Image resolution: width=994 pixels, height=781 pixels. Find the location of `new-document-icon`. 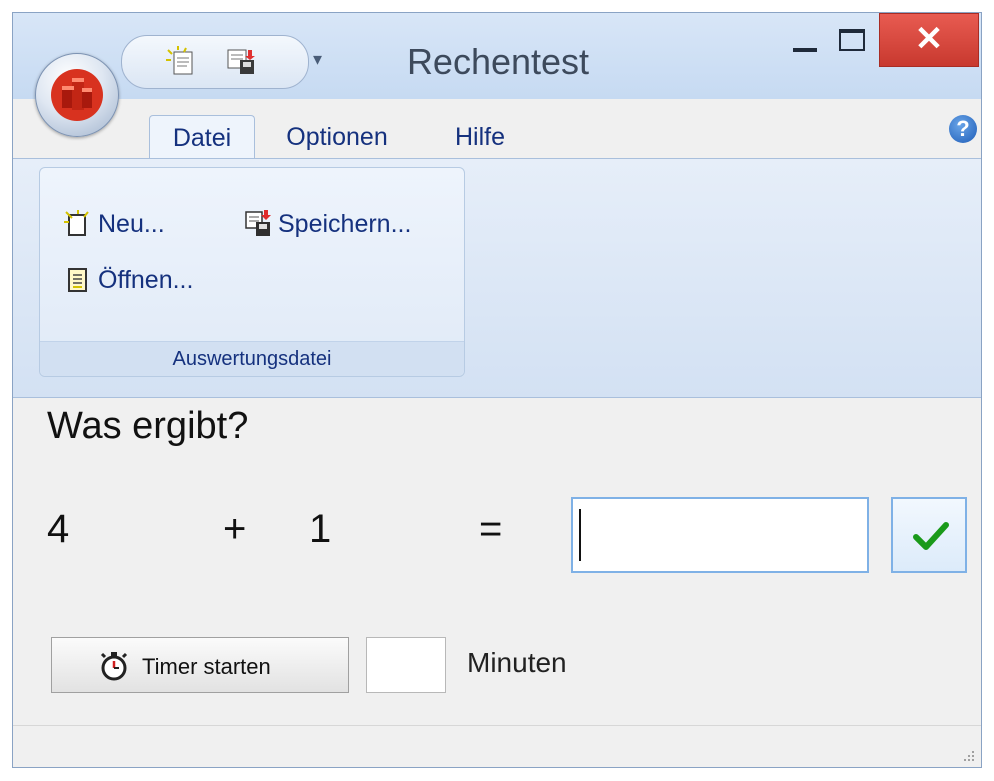

new-document-icon is located at coordinates (182, 62).